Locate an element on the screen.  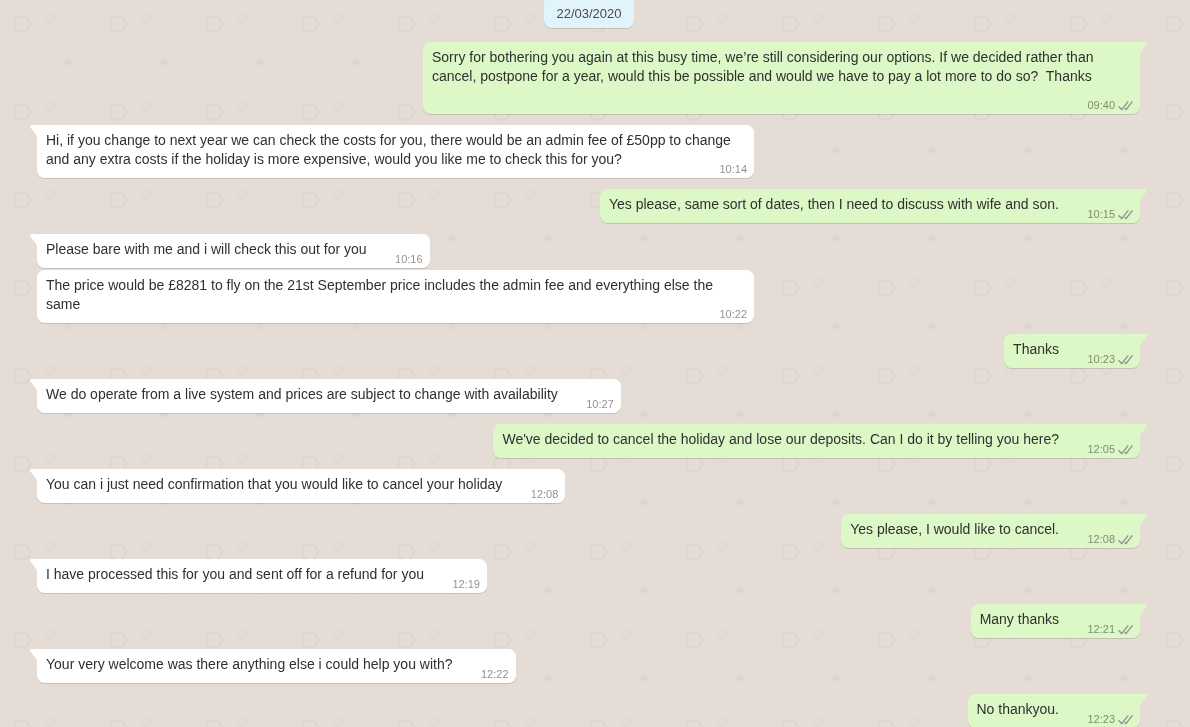
message-text: Please bare with me and i will check this out for you is located at coordinates (206, 249).